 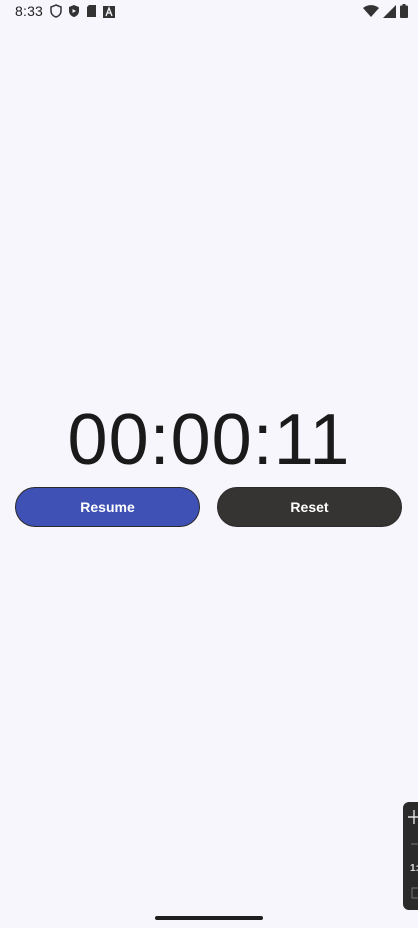 I want to click on resume-button: Resume, so click(x=107, y=507).